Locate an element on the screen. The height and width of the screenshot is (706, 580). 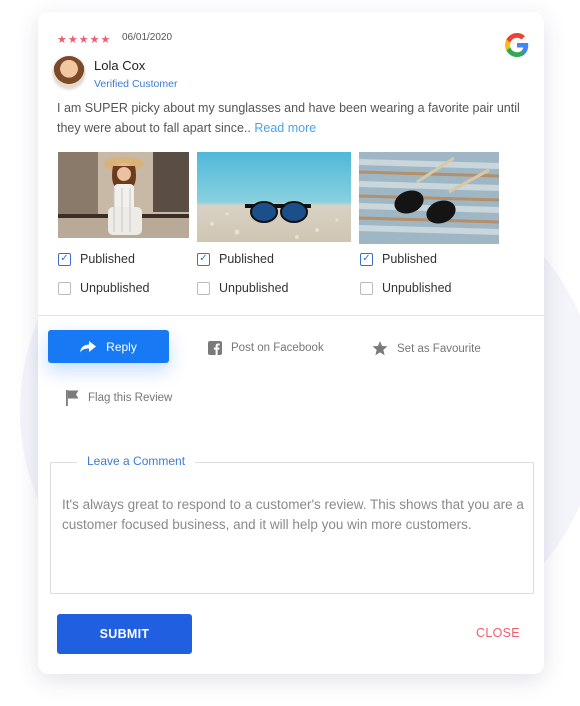
reply-label: Reply is located at coordinates (121, 346).